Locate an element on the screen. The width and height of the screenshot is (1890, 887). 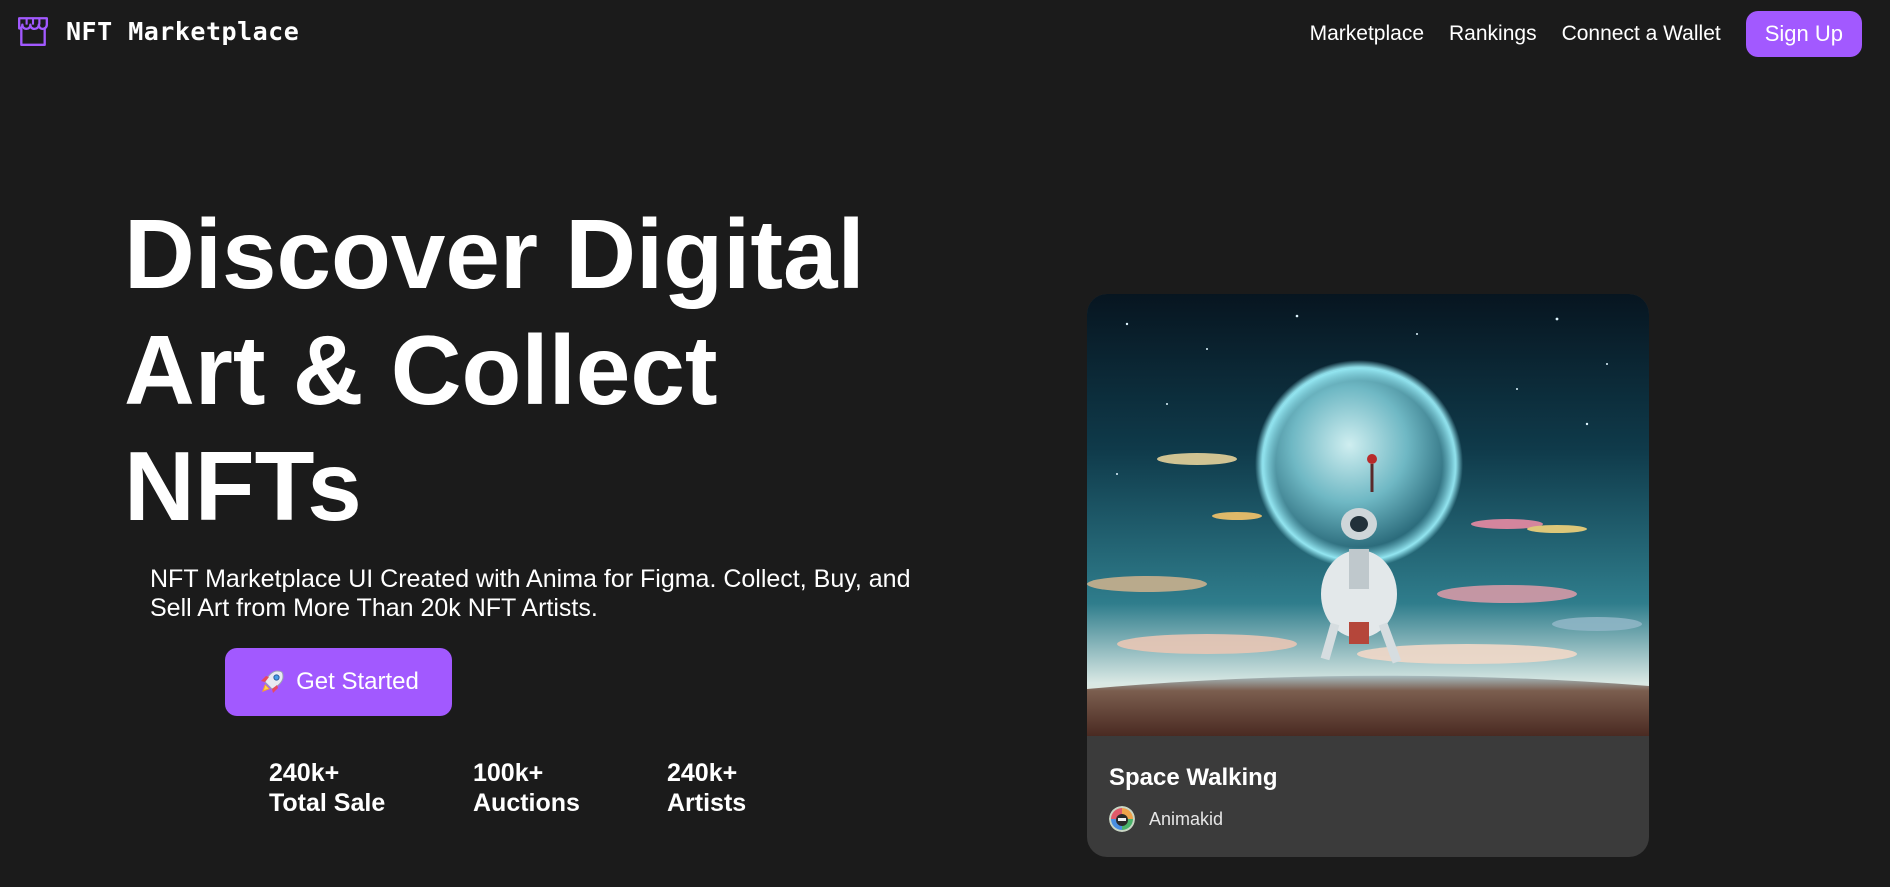
logo-text: NFT Marketplace is located at coordinates (183, 31).